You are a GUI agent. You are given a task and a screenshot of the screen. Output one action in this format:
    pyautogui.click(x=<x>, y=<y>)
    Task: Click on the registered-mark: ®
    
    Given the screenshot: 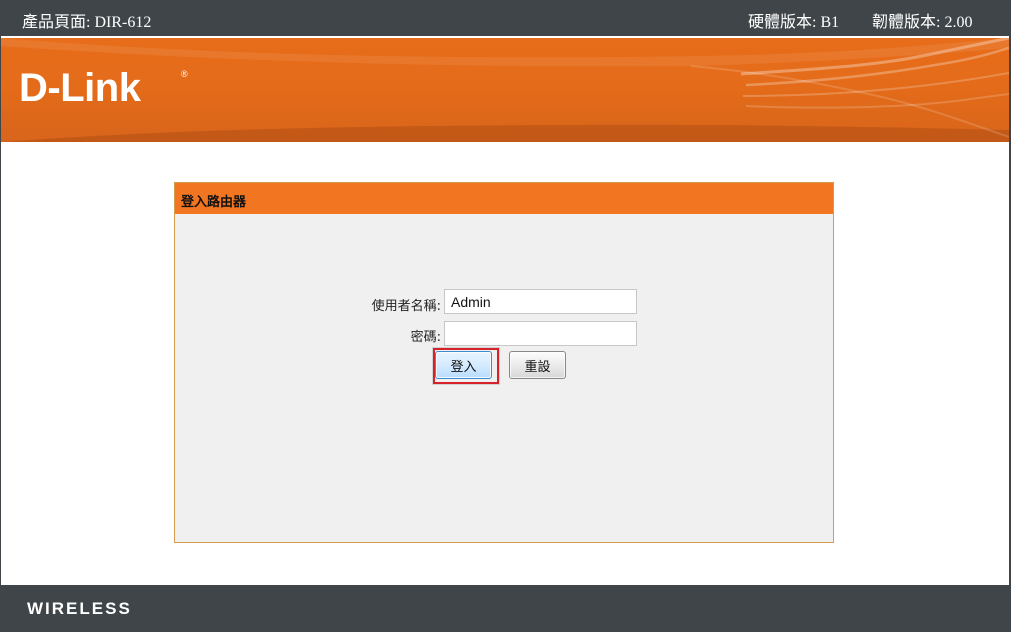 What is the action you would take?
    pyautogui.click(x=184, y=74)
    